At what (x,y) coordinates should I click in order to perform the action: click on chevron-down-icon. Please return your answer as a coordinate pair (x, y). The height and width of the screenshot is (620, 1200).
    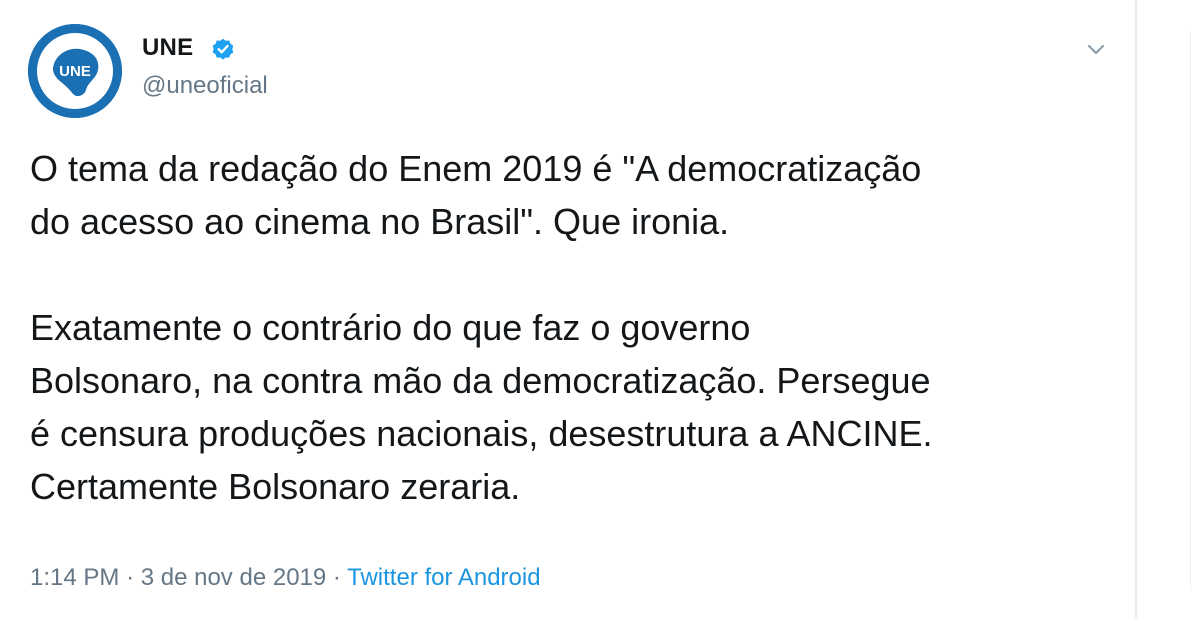
    Looking at the image, I should click on (1096, 49).